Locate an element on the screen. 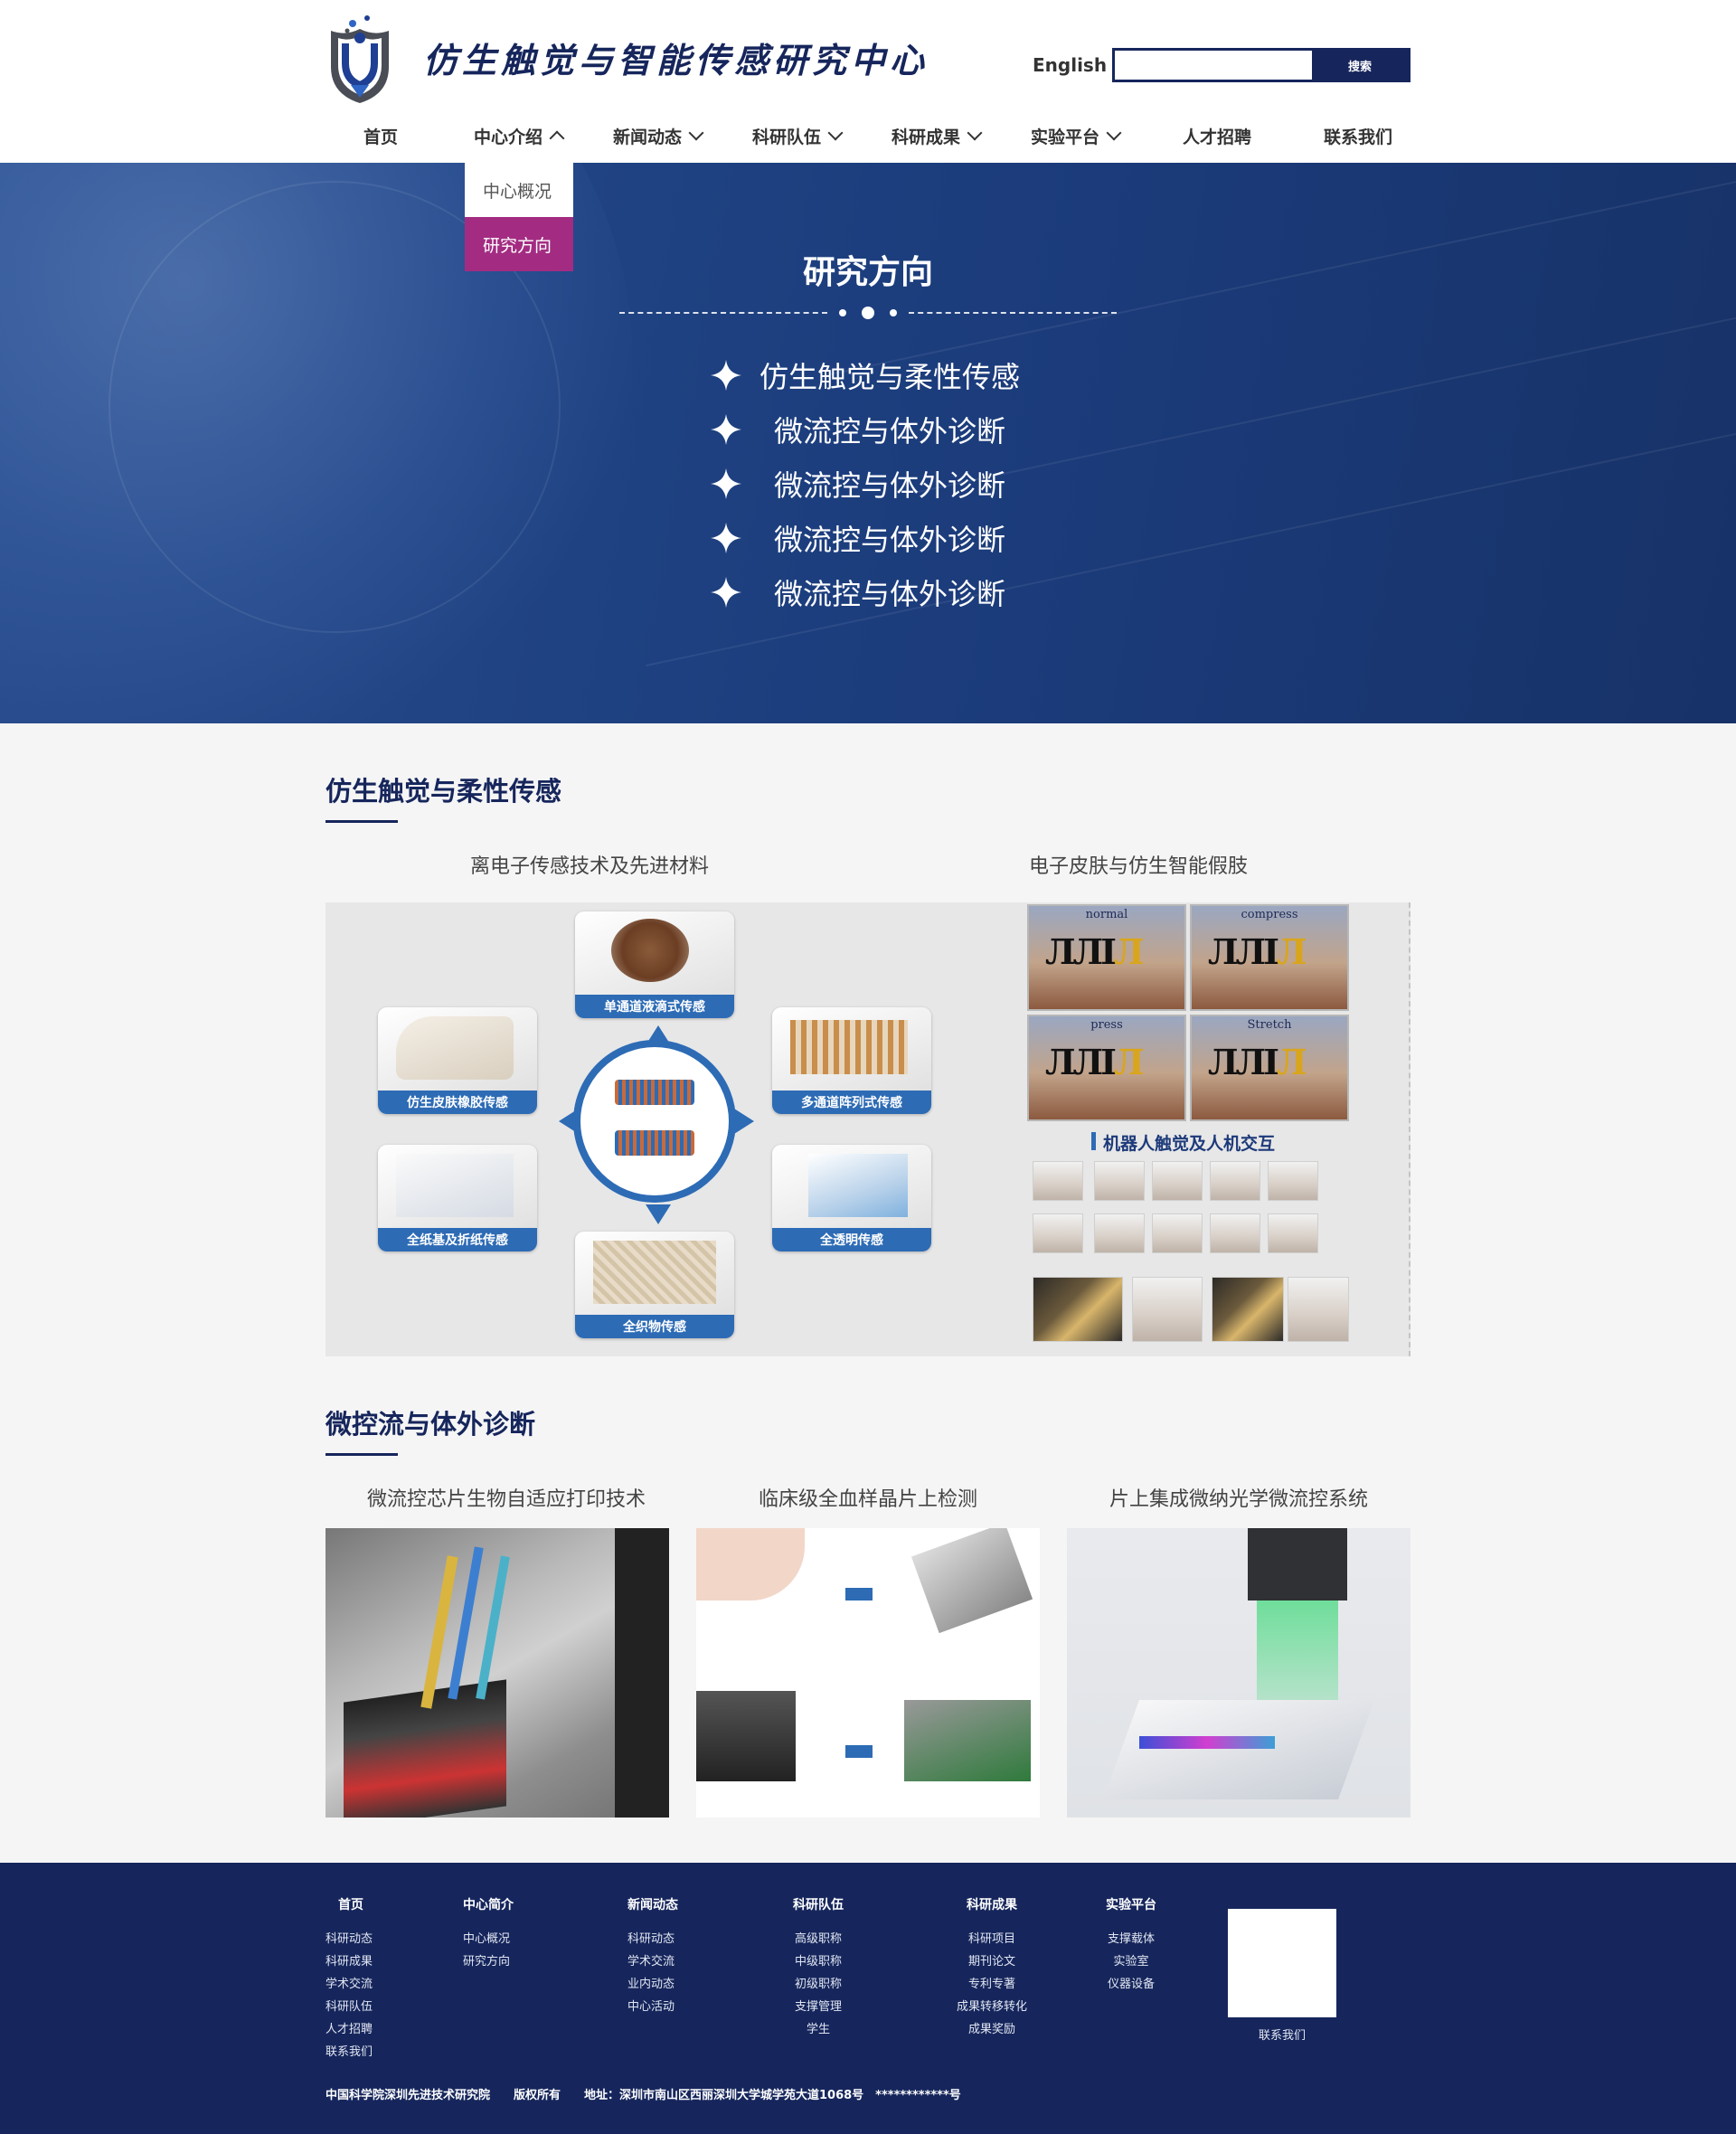 The width and height of the screenshot is (1736, 2134). site-title: 仿生触觉与智能传感研究中心 is located at coordinates (676, 57).